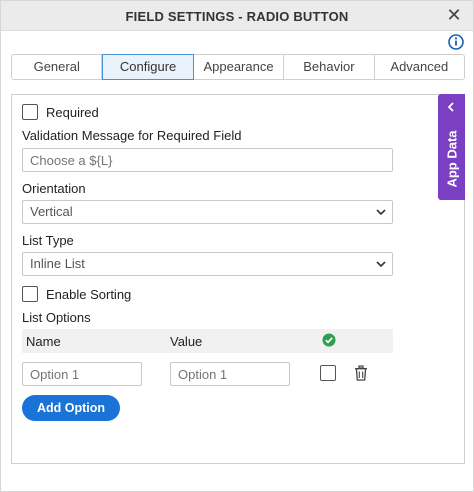 The height and width of the screenshot is (492, 474). I want to click on tab-advanced: Advanced, so click(419, 67).